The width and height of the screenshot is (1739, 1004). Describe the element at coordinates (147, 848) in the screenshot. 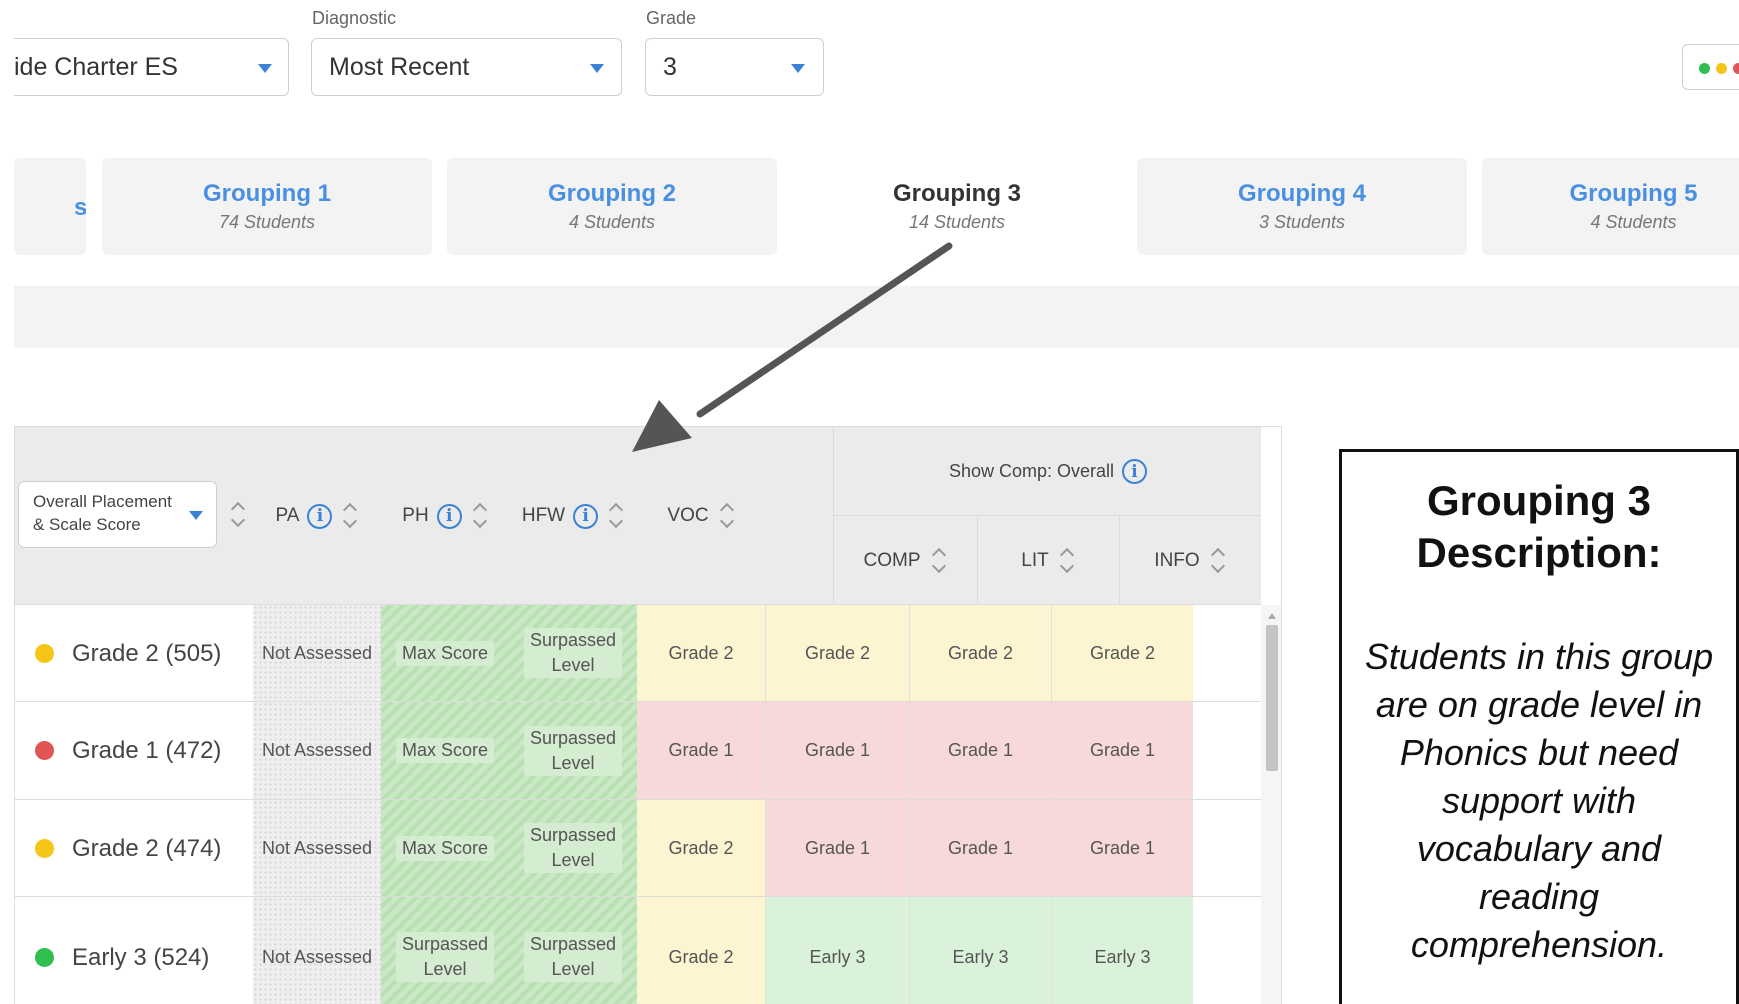

I see `placement-value: Grade 2 (474)` at that location.